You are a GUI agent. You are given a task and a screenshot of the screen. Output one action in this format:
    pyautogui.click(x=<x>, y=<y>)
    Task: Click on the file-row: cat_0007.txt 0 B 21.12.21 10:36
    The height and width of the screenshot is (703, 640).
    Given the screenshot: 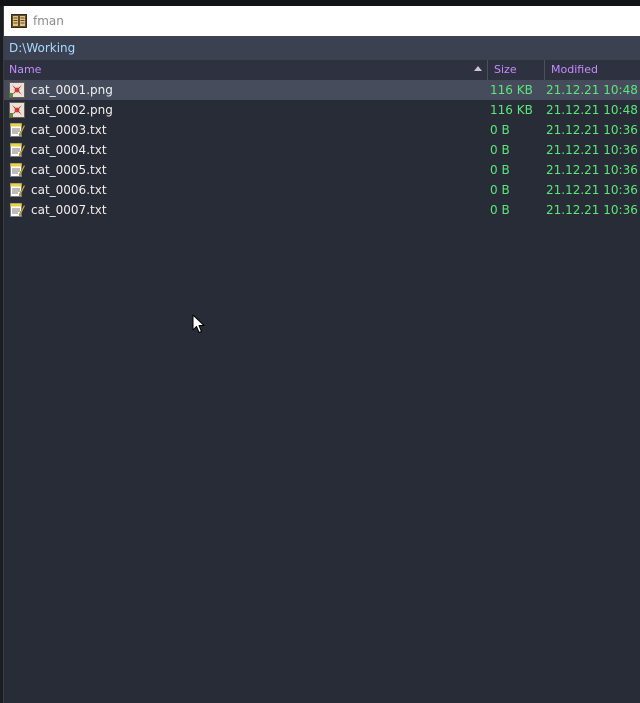 What is the action you would take?
    pyautogui.click(x=322, y=210)
    